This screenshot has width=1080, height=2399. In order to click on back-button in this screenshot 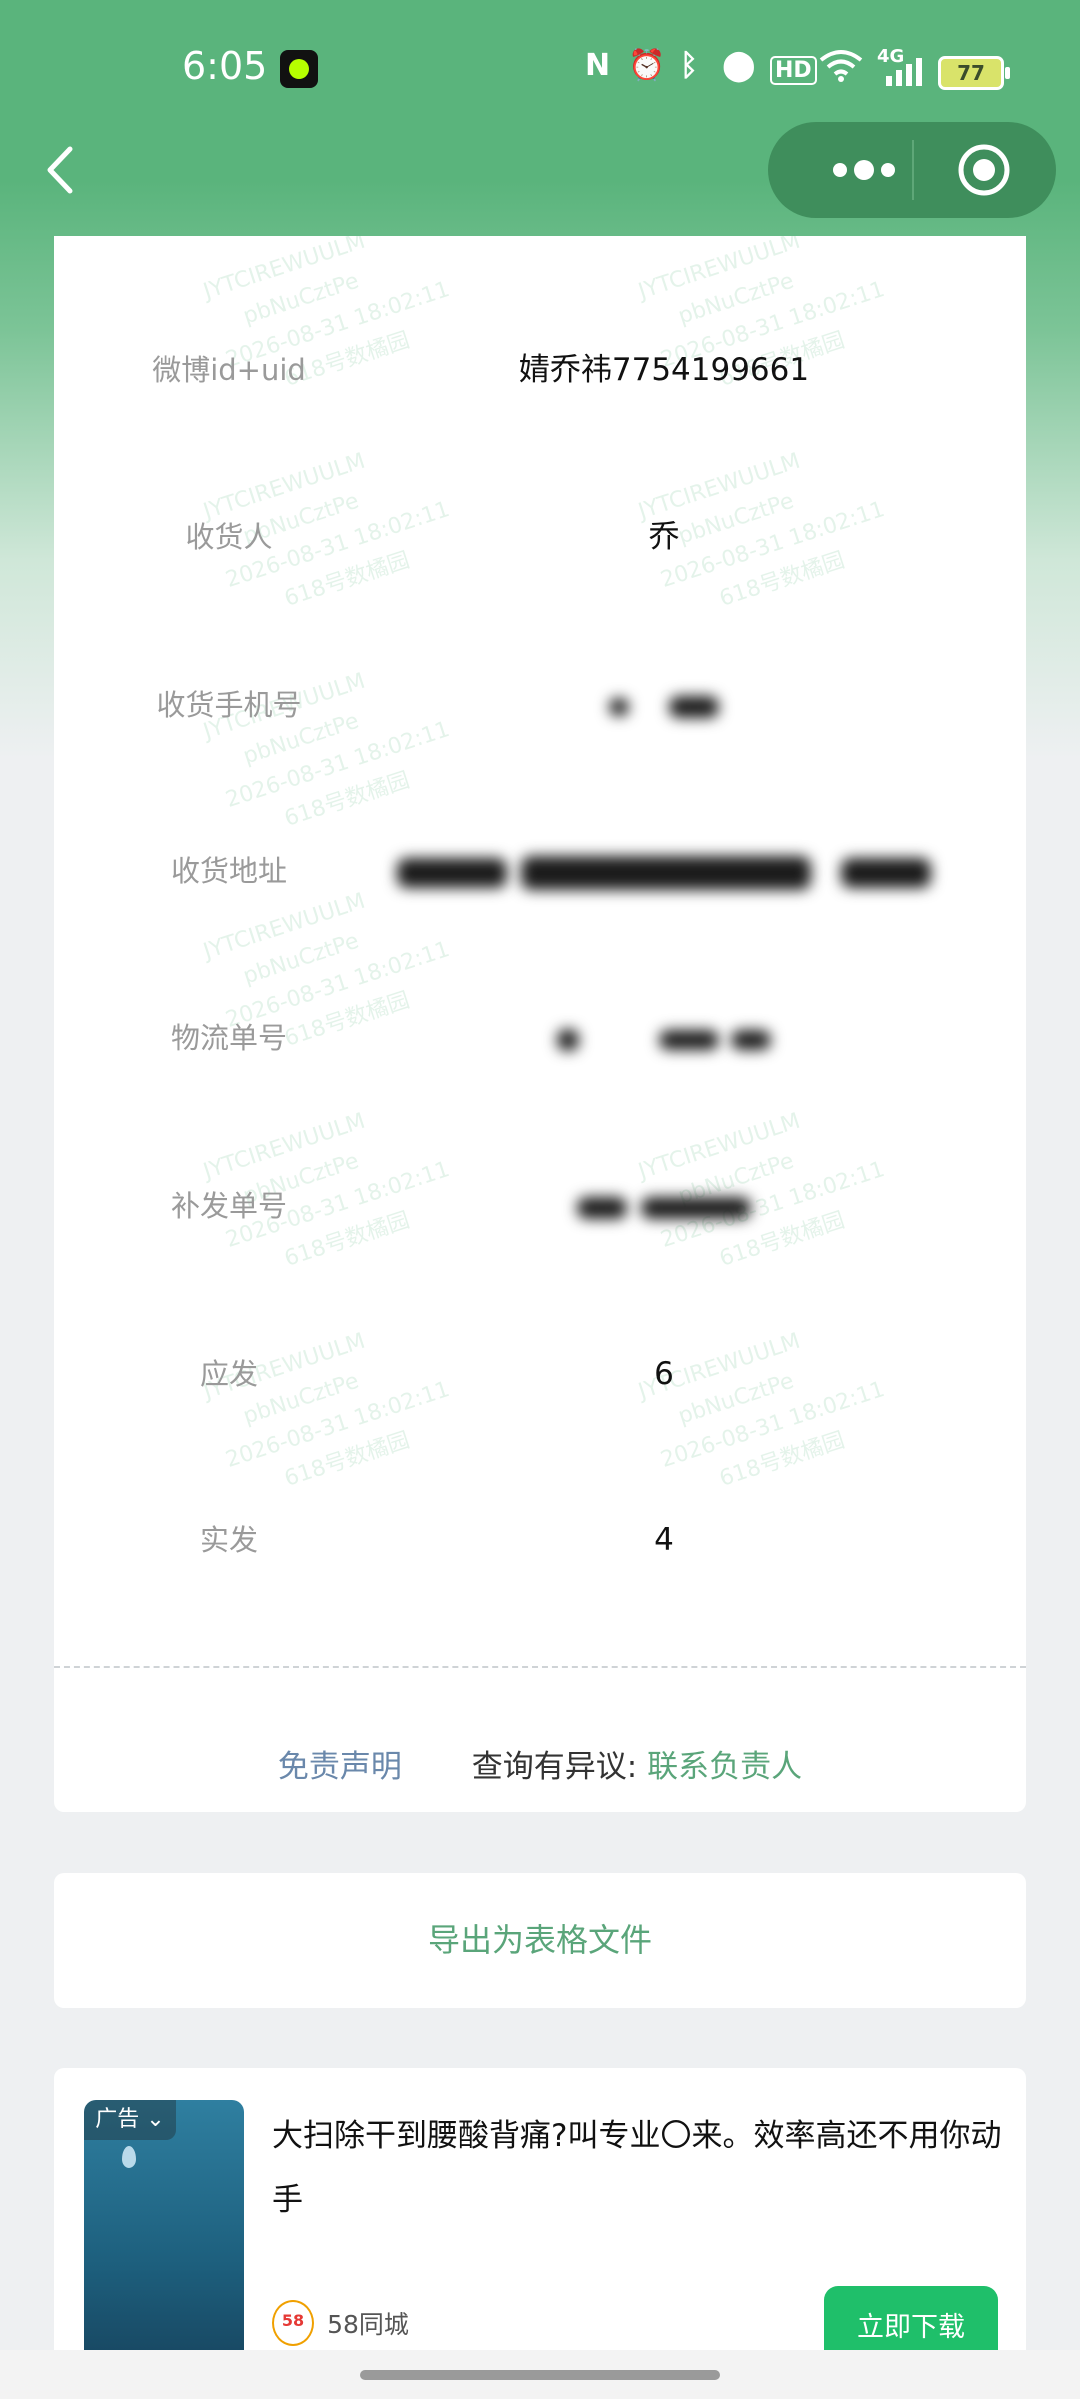, I will do `click(60, 170)`.